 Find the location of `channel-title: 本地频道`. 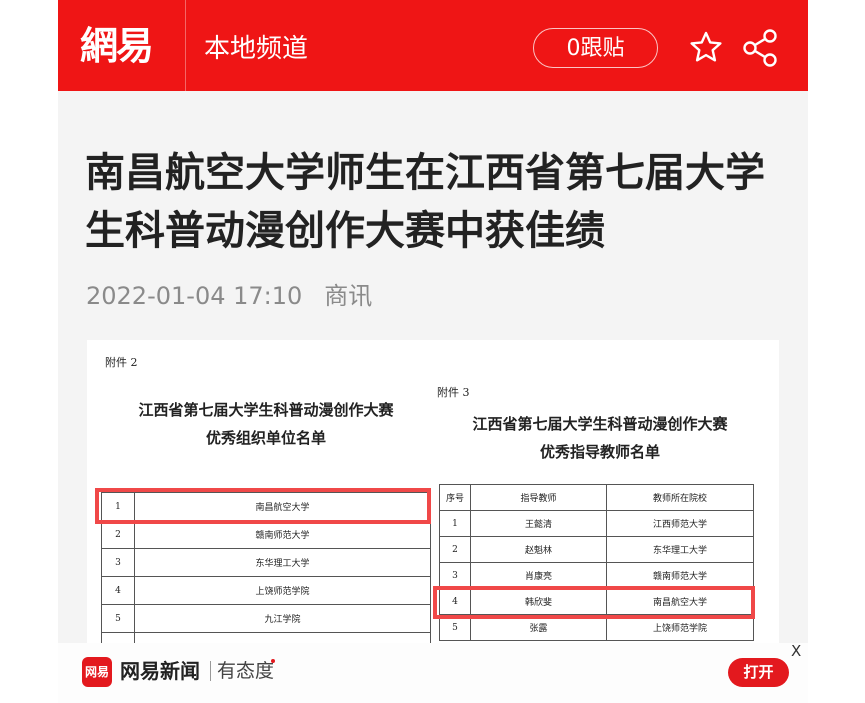

channel-title: 本地频道 is located at coordinates (256, 49).